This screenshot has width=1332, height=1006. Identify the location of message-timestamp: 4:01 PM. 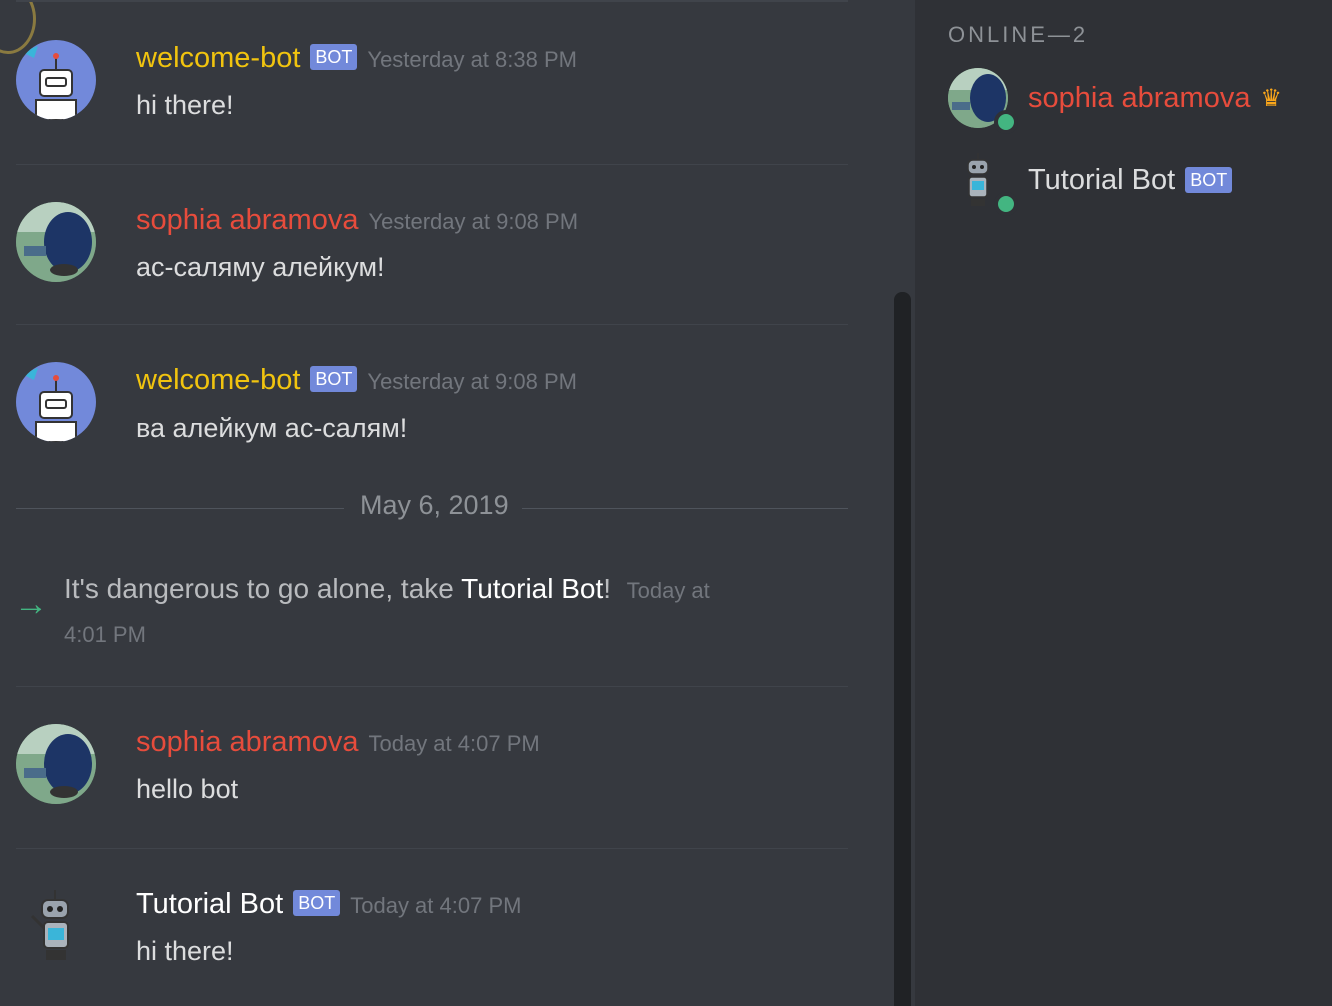
(105, 634).